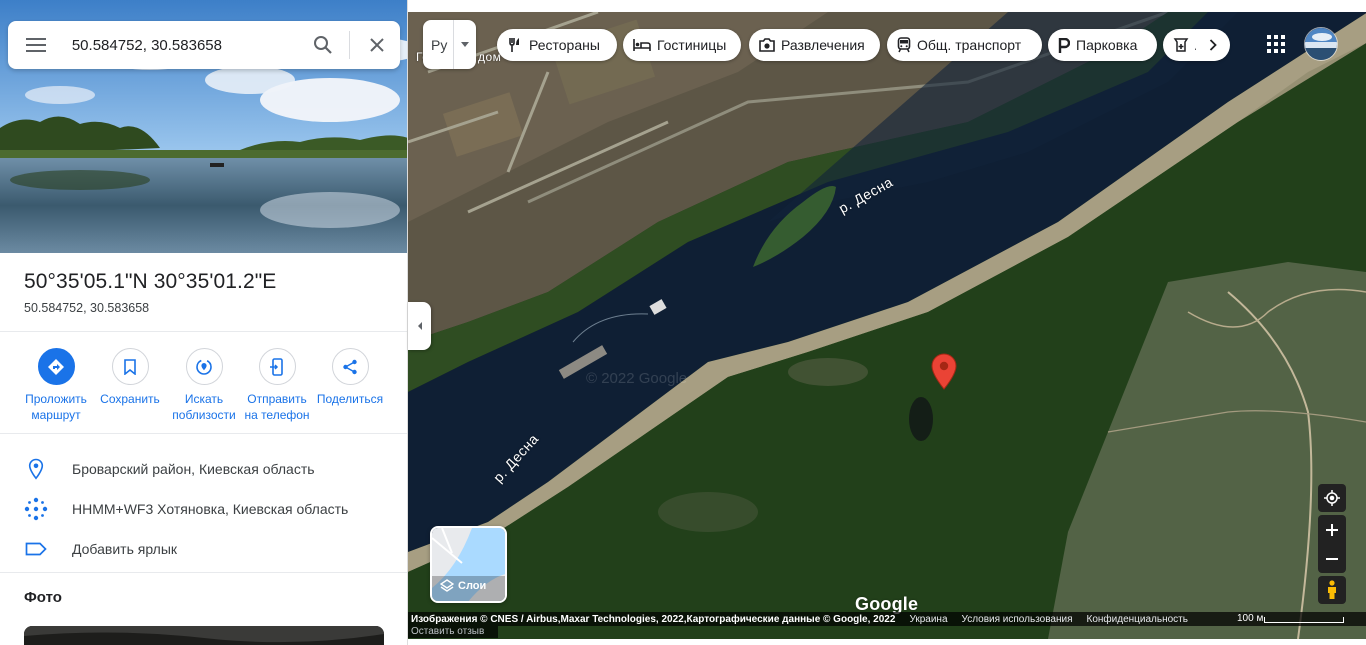 The width and height of the screenshot is (1366, 645). Describe the element at coordinates (1321, 44) in the screenshot. I see `account-avatar` at that location.